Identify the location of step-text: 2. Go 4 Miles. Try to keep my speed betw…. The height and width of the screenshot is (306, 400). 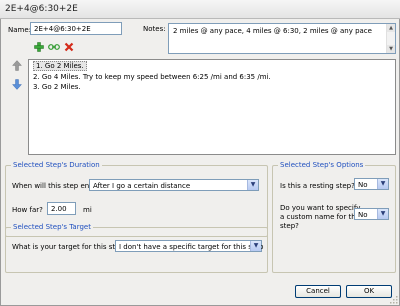
(152, 77).